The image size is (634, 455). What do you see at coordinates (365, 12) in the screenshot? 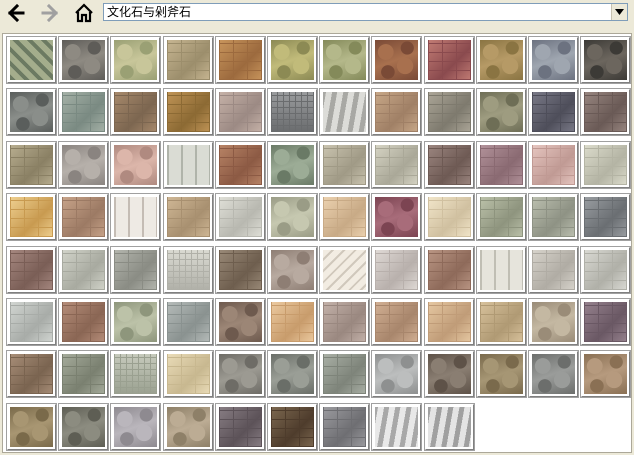
I see `address-combobox: 文化石与剁斧石` at bounding box center [365, 12].